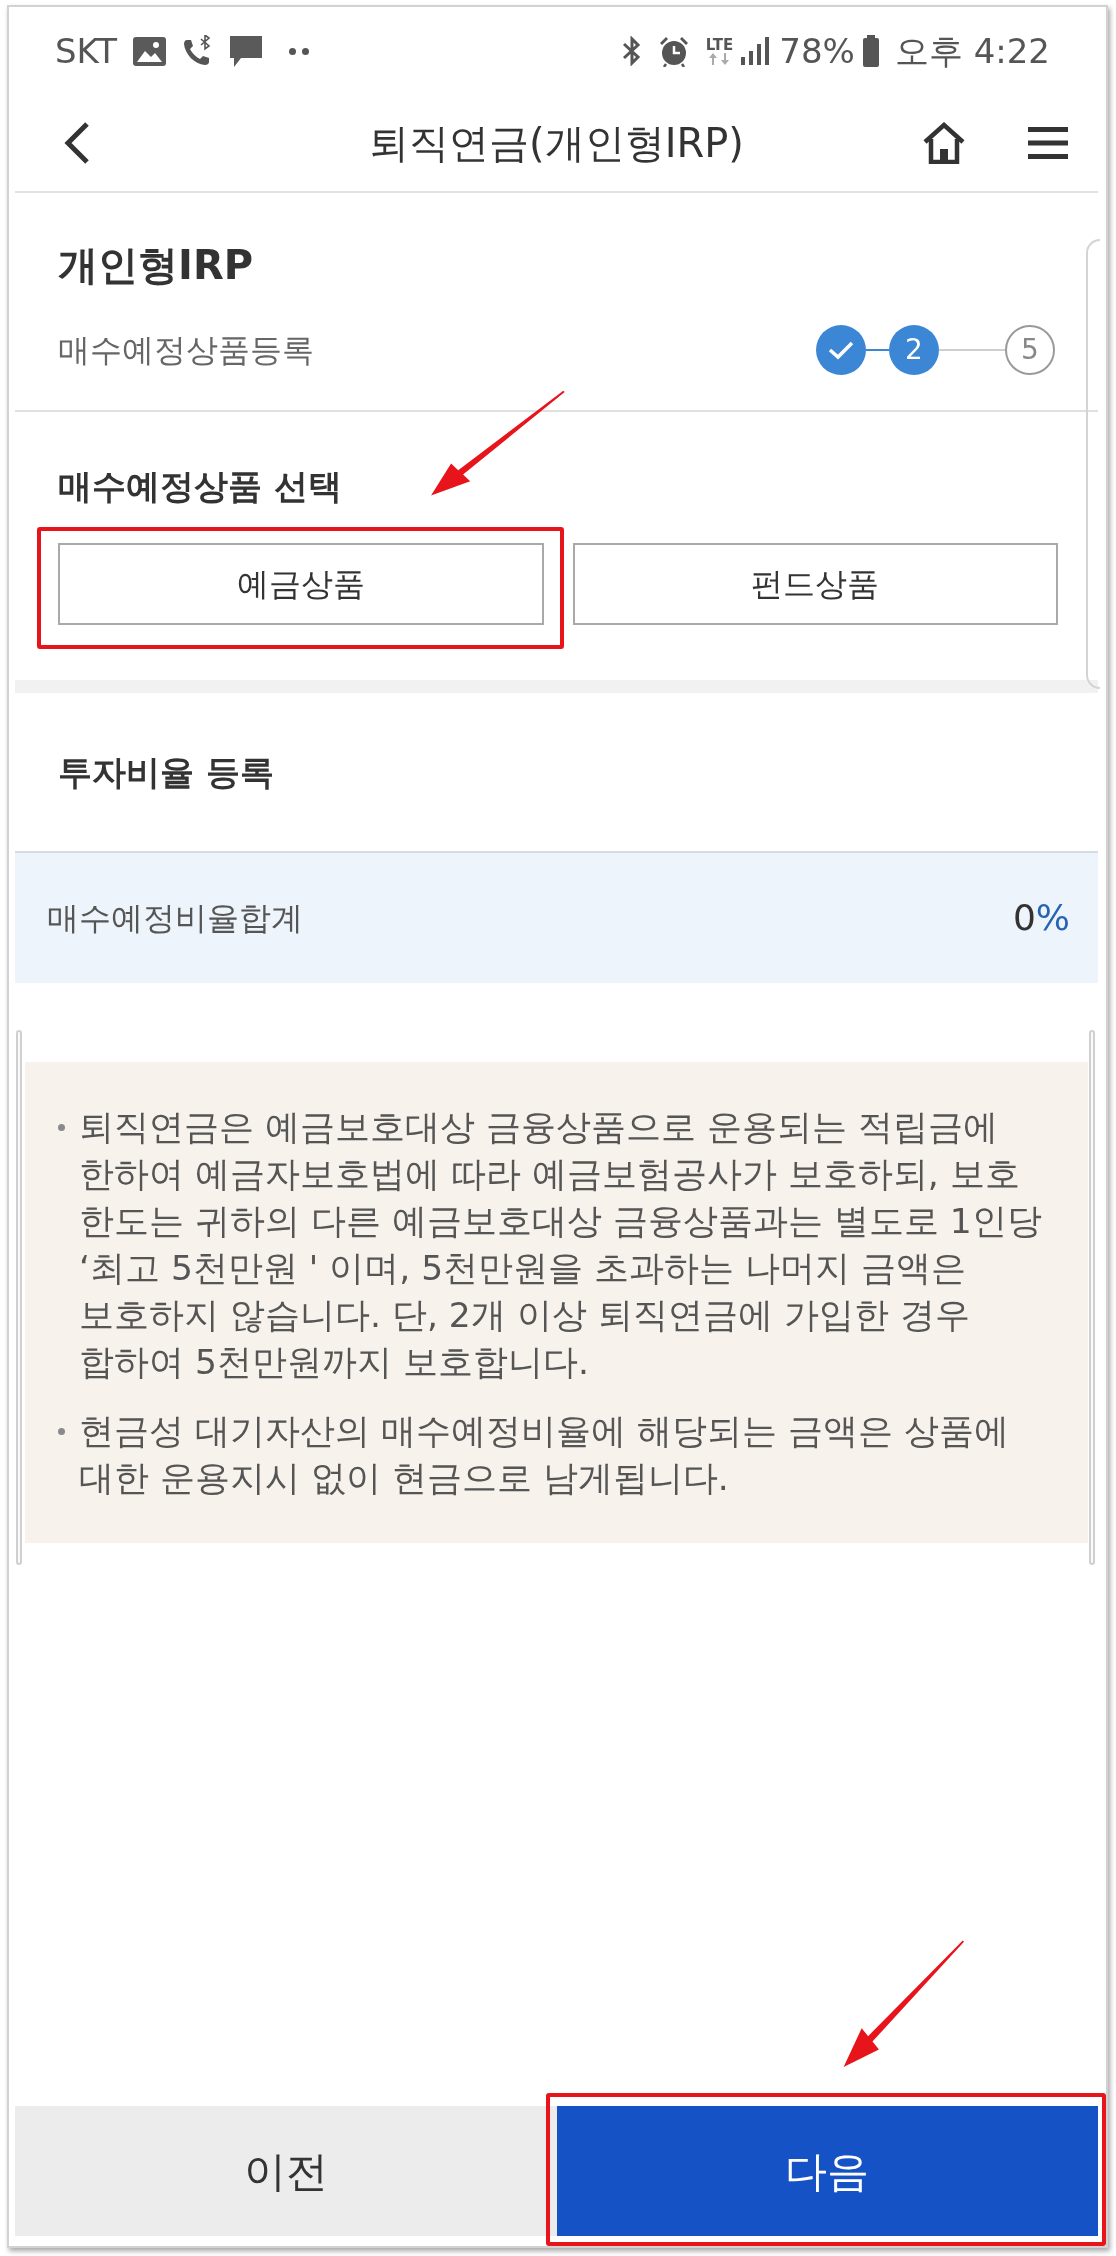 This screenshot has height=2256, width=1116. Describe the element at coordinates (77, 143) in the screenshot. I see `back-icon` at that location.